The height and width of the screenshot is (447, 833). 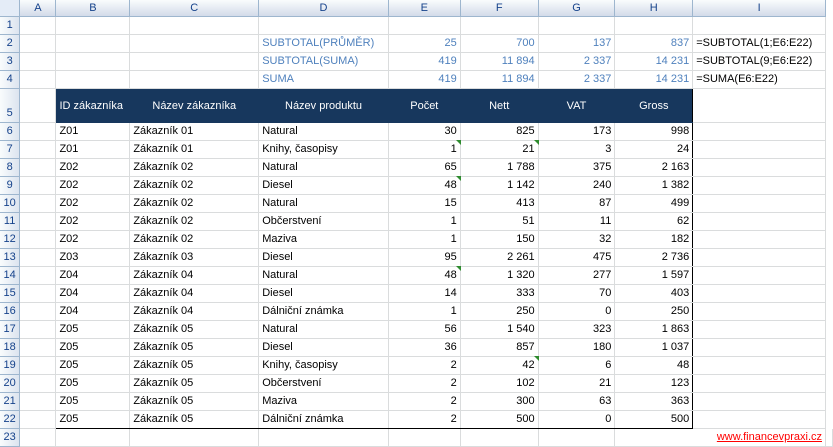 What do you see at coordinates (323, 105) in the screenshot?
I see `table-header-product: Název produktu` at bounding box center [323, 105].